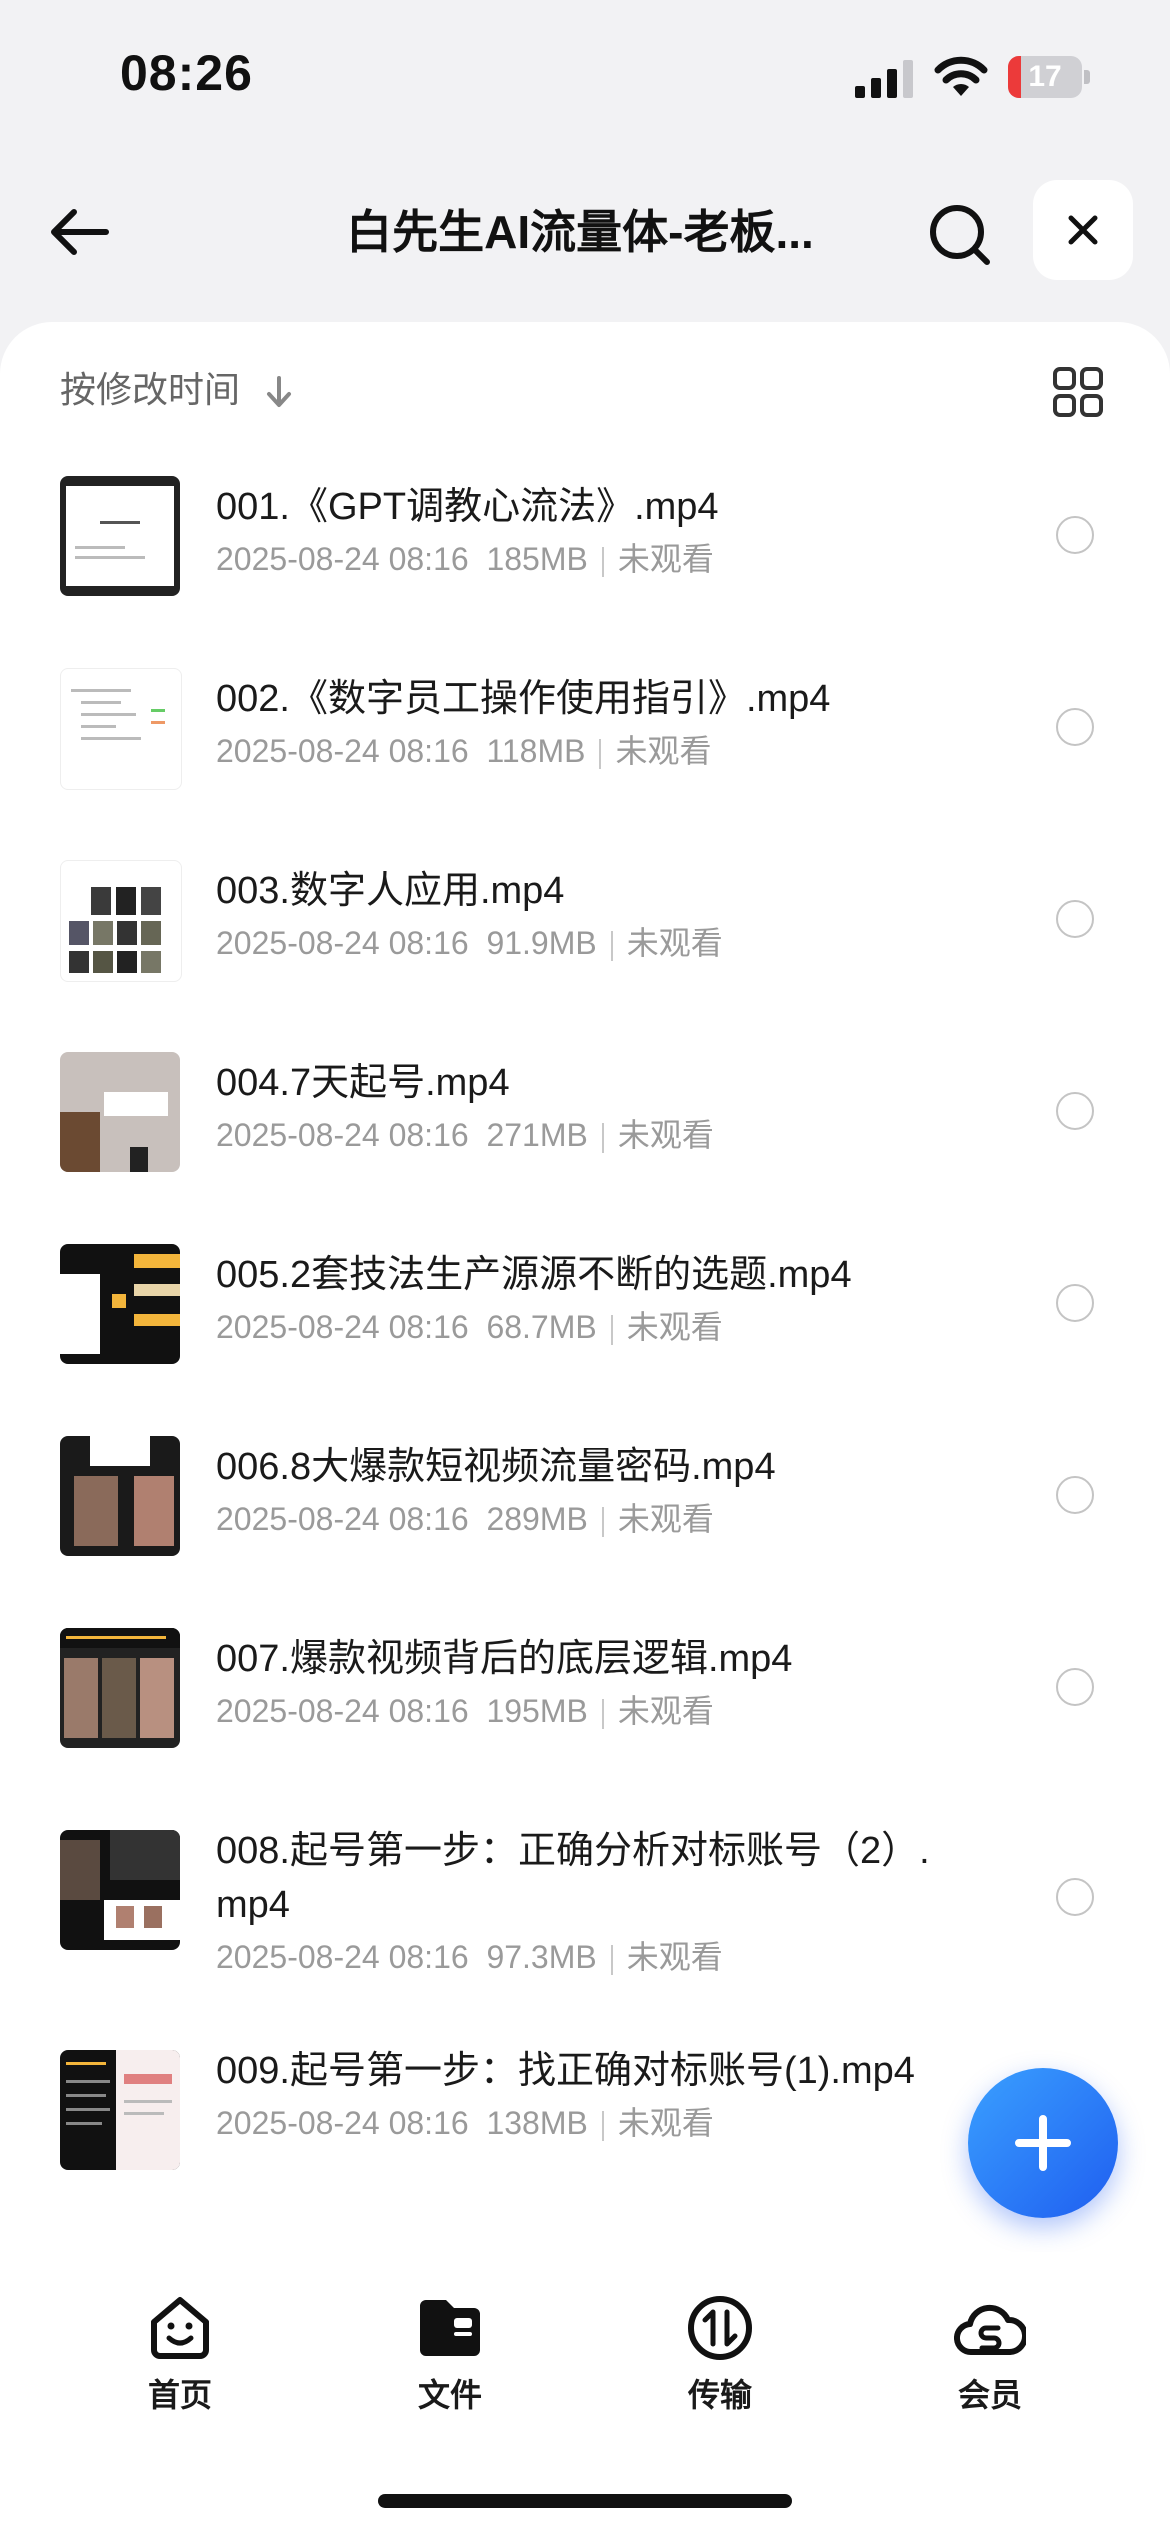 This screenshot has height=2532, width=1170. I want to click on file-row: 004.7天起号.mp4 2025-08-24 08:16 271MB 未观看, so click(585, 1124).